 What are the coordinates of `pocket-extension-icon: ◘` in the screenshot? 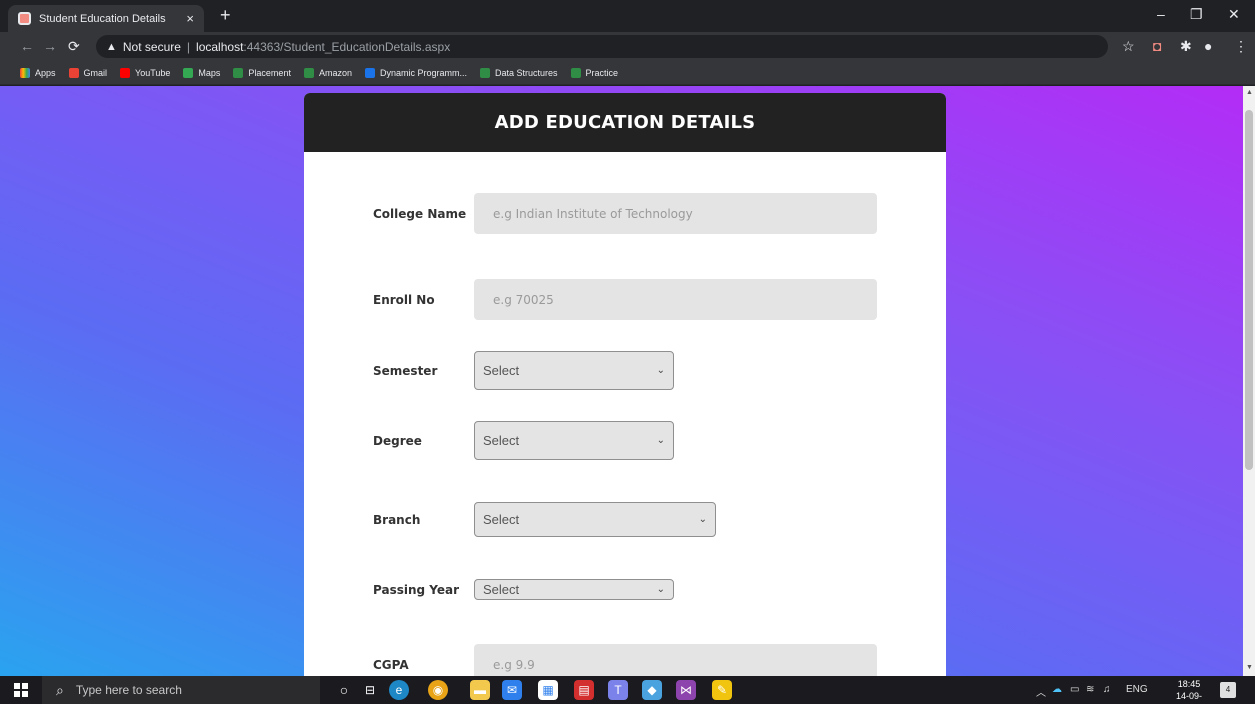 It's located at (1157, 46).